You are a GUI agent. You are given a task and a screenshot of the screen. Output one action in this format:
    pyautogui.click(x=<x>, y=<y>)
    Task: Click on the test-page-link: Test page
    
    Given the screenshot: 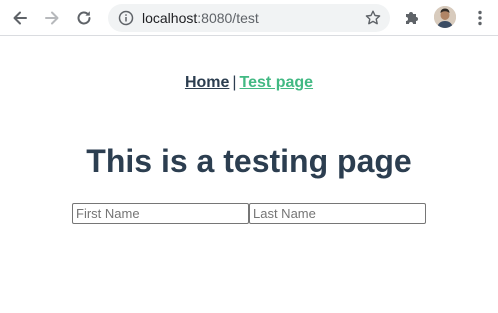 What is the action you would take?
    pyautogui.click(x=277, y=82)
    